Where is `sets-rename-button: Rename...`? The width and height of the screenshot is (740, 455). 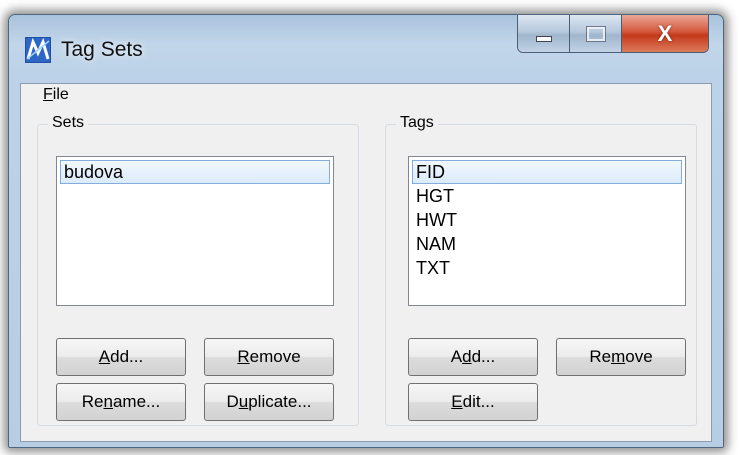
sets-rename-button: Rename... is located at coordinates (121, 402).